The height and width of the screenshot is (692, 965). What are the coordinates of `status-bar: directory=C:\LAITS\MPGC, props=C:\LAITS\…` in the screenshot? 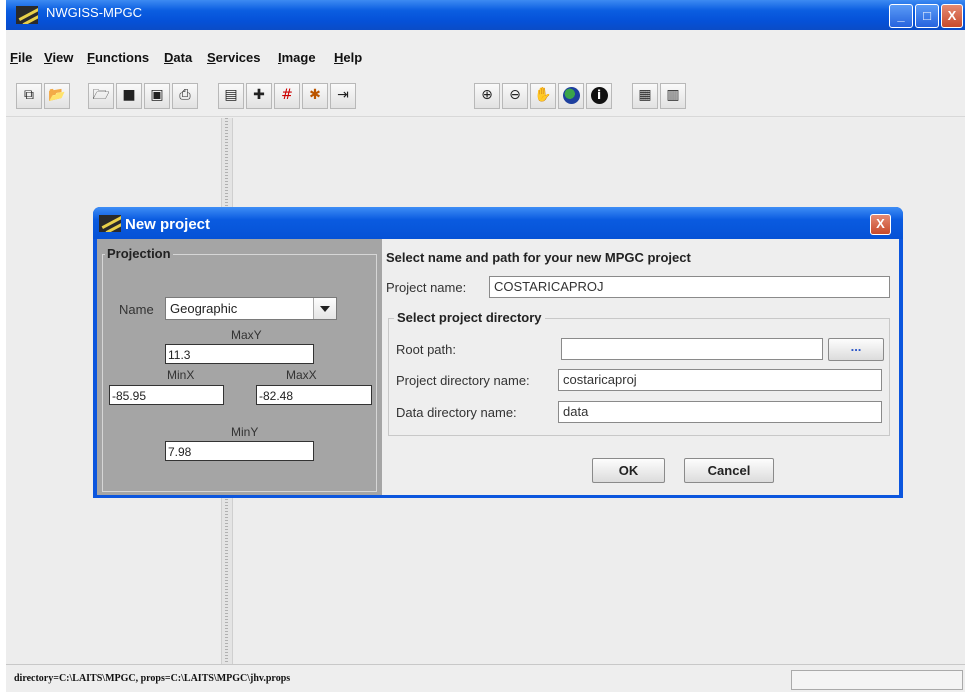 It's located at (485, 678).